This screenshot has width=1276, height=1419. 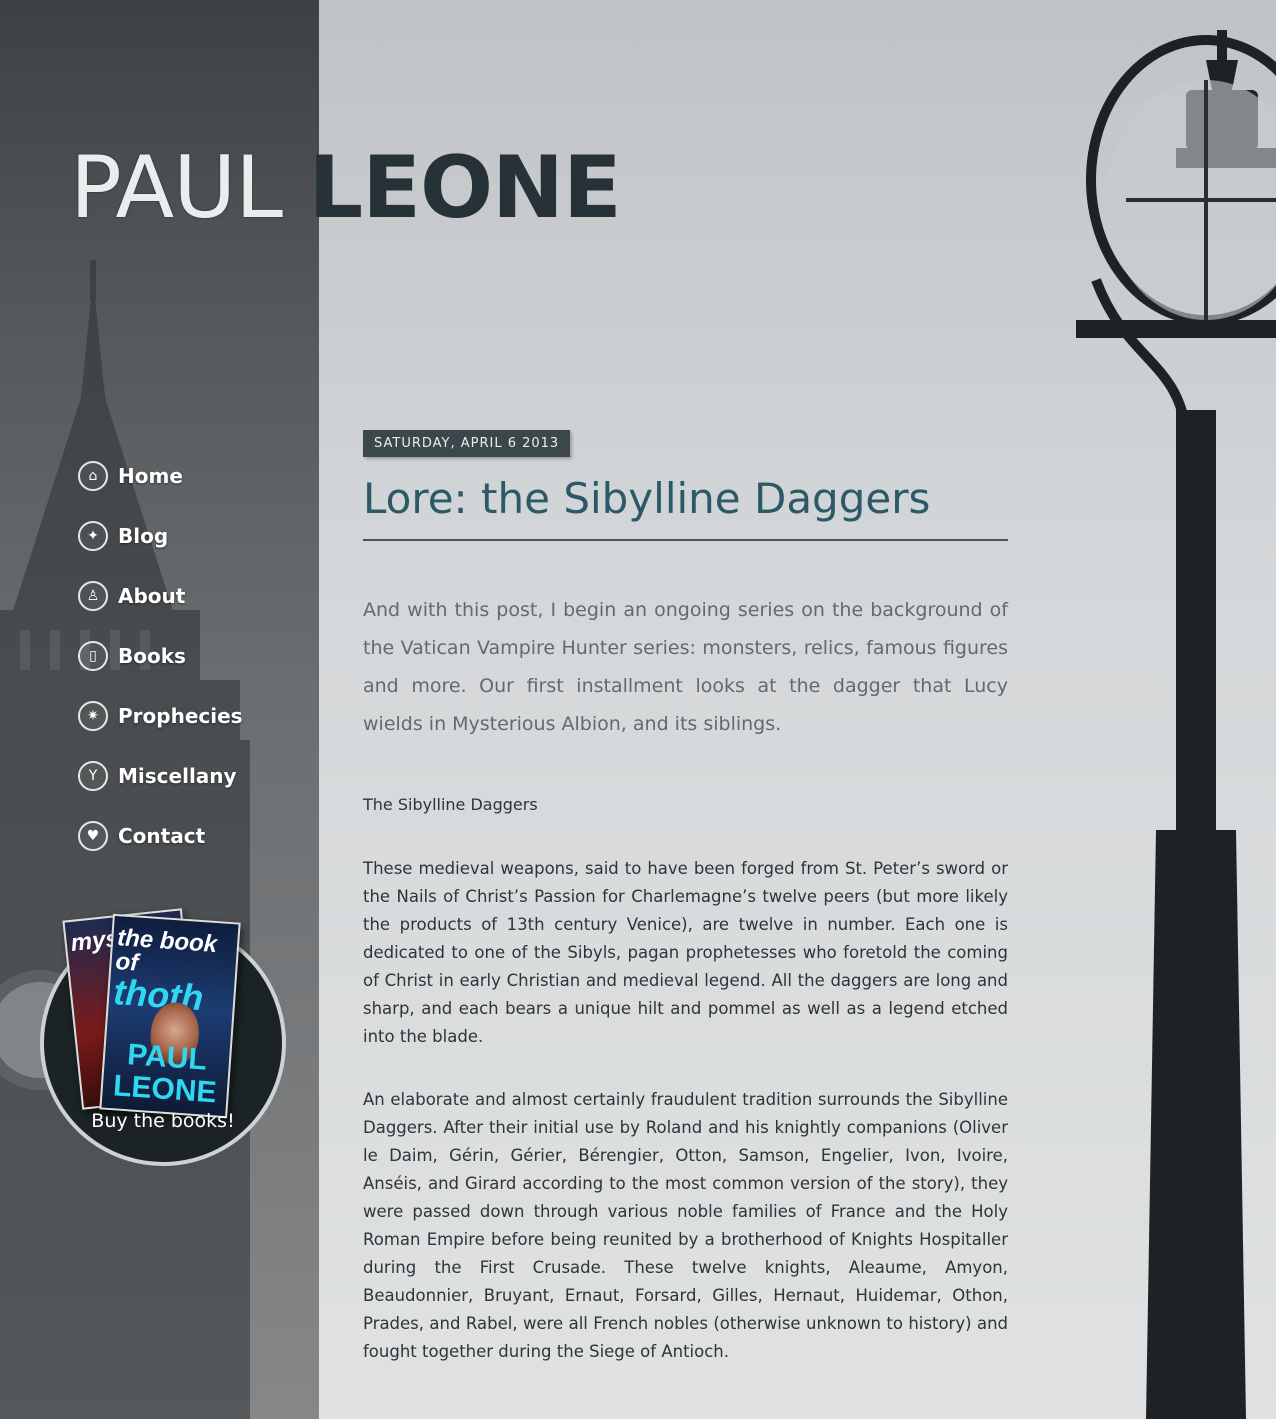 What do you see at coordinates (163, 1121) in the screenshot?
I see `buy-books-label: Buy the books!` at bounding box center [163, 1121].